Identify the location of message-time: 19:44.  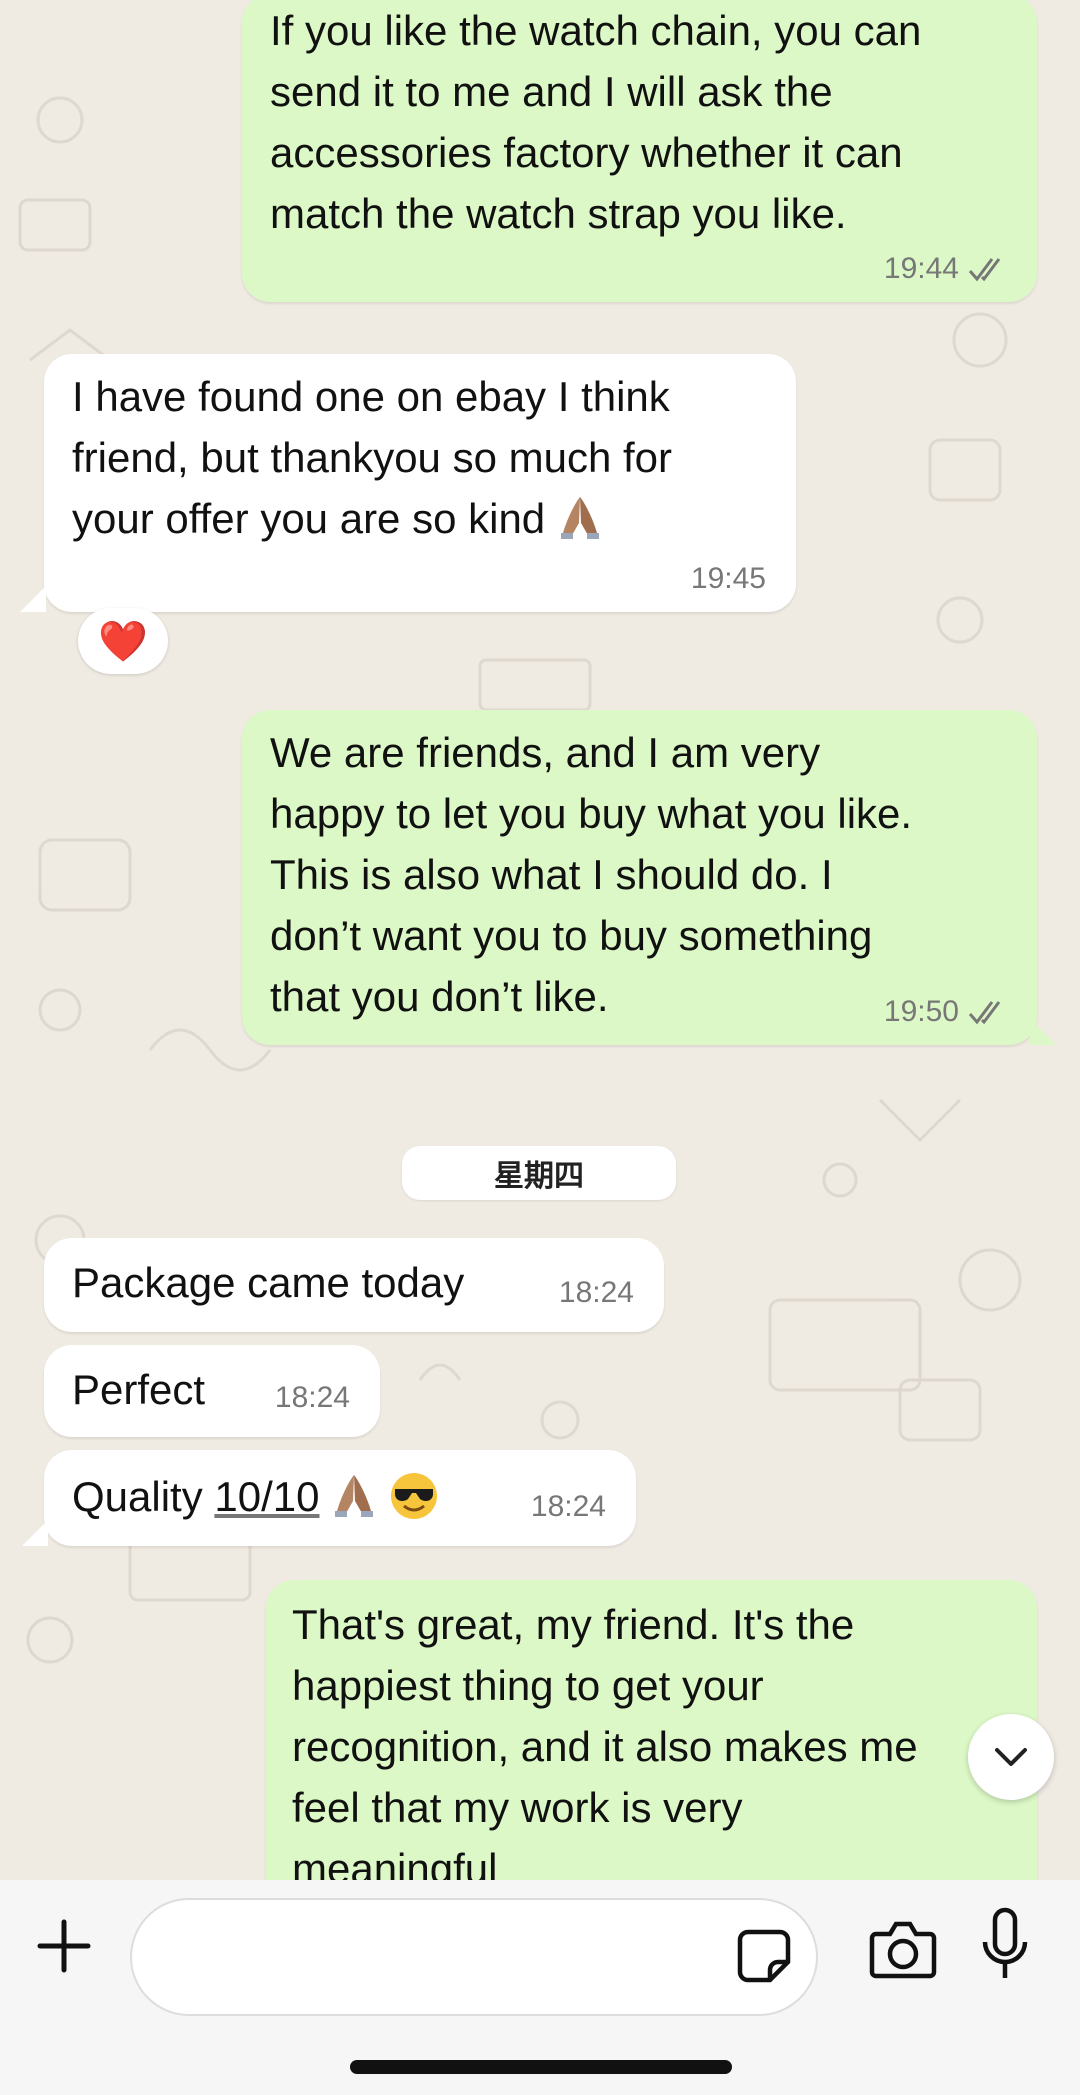
(921, 268).